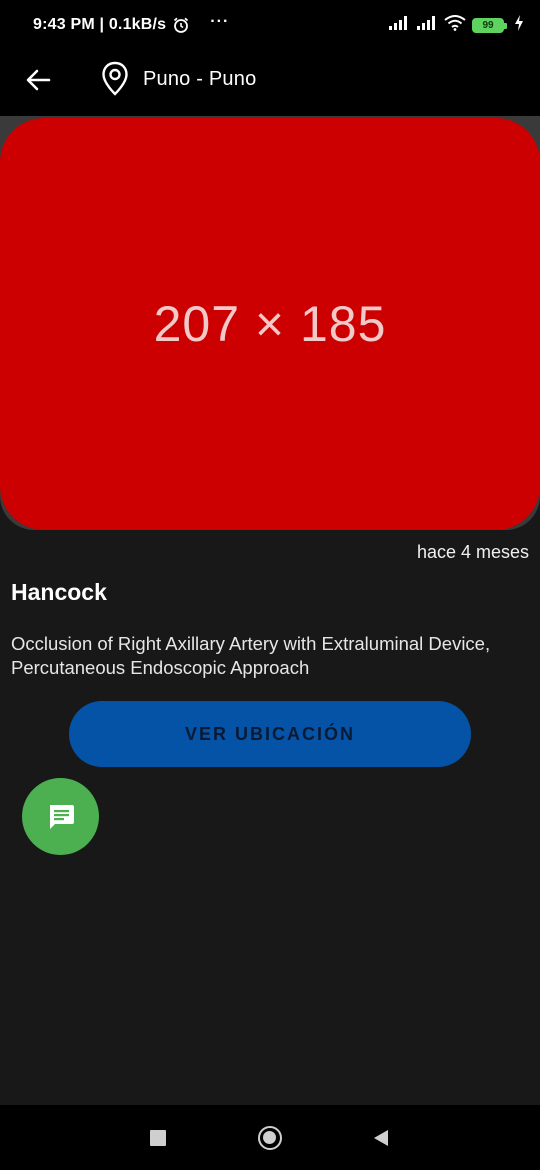 Image resolution: width=540 pixels, height=1170 pixels. Describe the element at coordinates (270, 734) in the screenshot. I see `ver-ubicacion-button: VER UBICACIÓN` at that location.